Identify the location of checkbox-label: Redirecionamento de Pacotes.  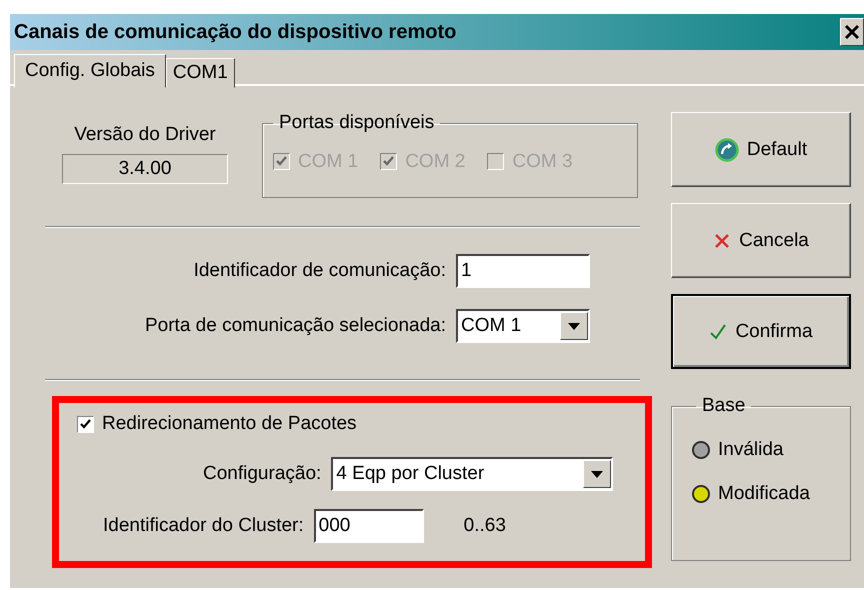
(229, 424).